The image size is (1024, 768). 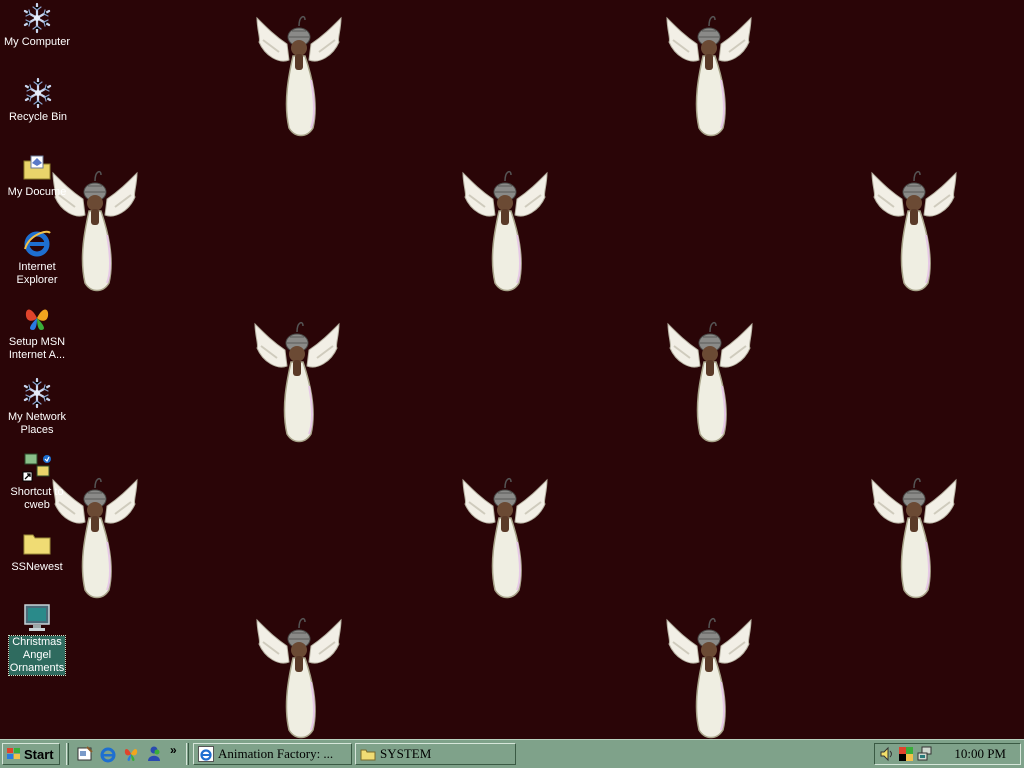 I want to click on desktop-icon-christmas-angel-ornaments: Christmas Angel Ornaments, so click(x=37, y=641).